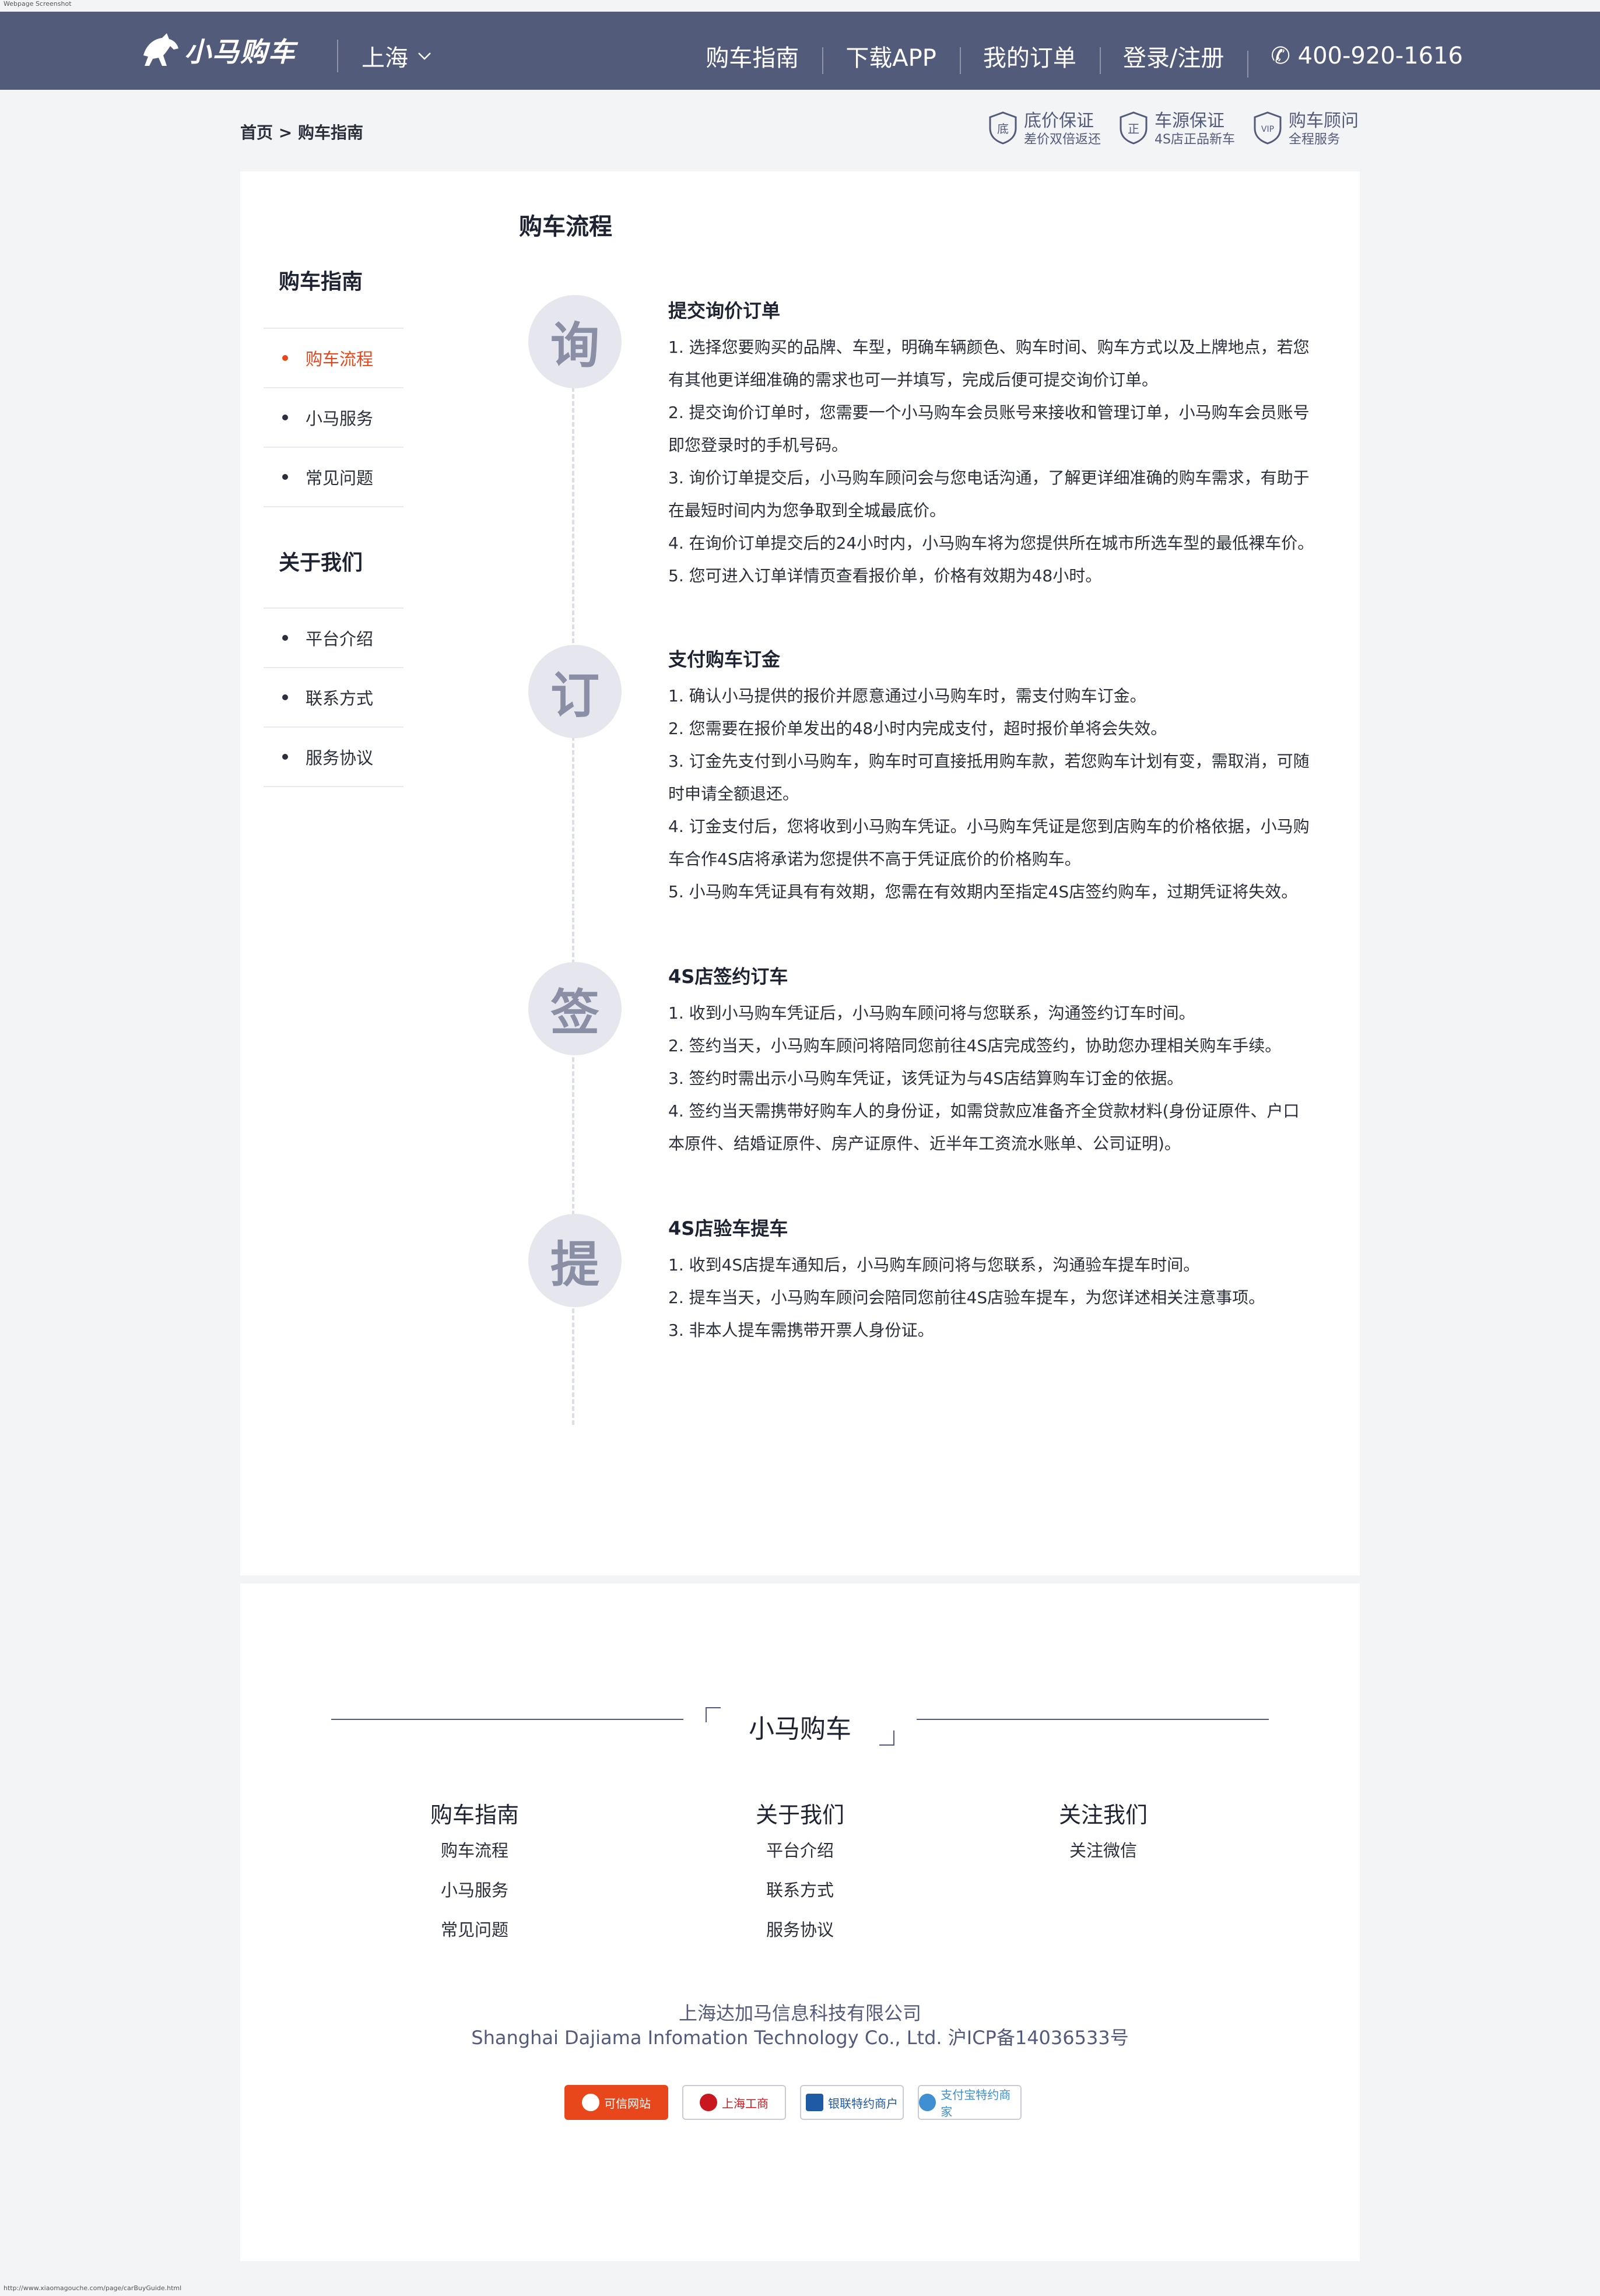 The height and width of the screenshot is (2296, 1600). What do you see at coordinates (160, 49) in the screenshot?
I see `horse-icon` at bounding box center [160, 49].